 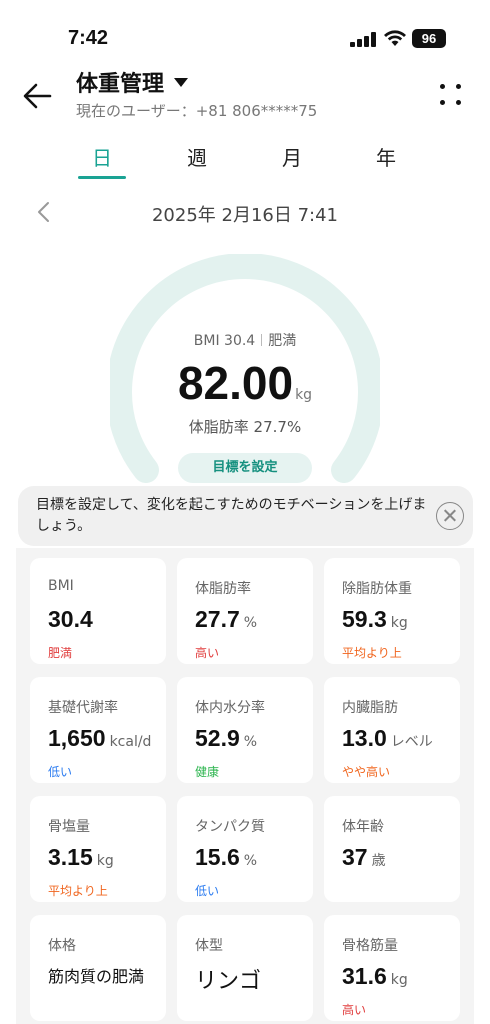 What do you see at coordinates (60, 653) in the screenshot?
I see `metric-status: 肥満` at bounding box center [60, 653].